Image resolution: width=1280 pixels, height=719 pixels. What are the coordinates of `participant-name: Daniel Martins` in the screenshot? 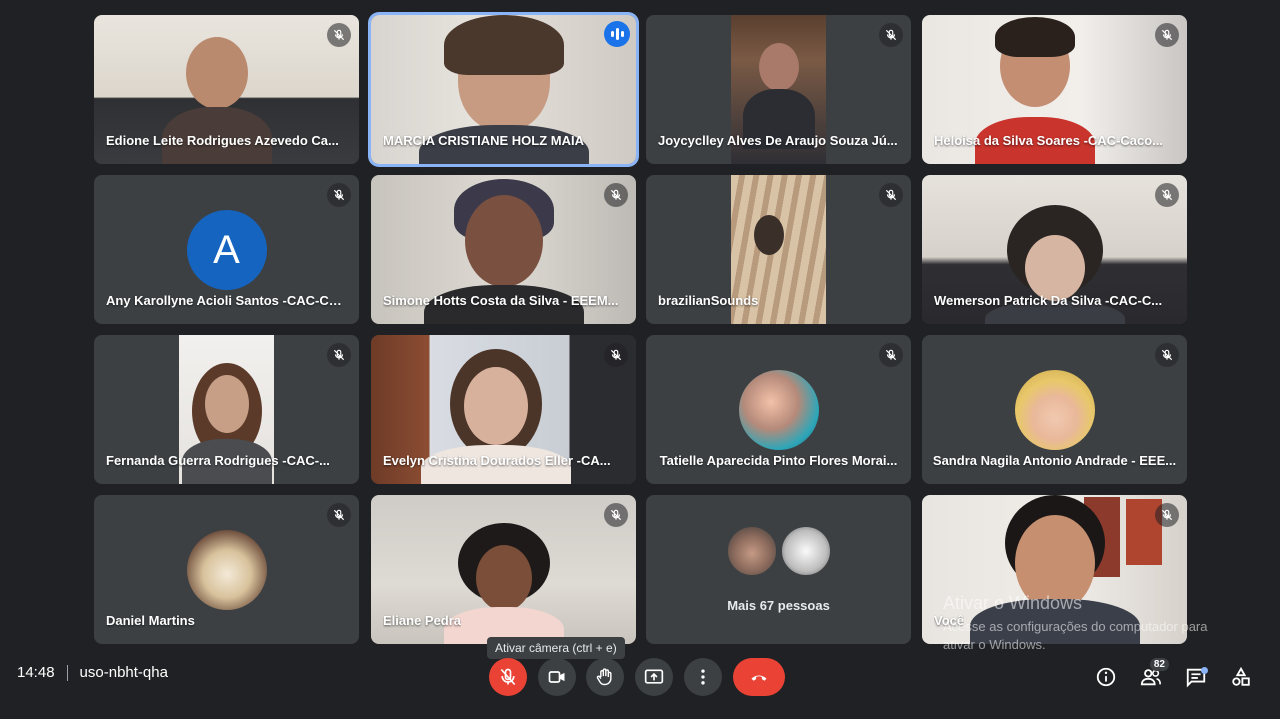 It's located at (150, 620).